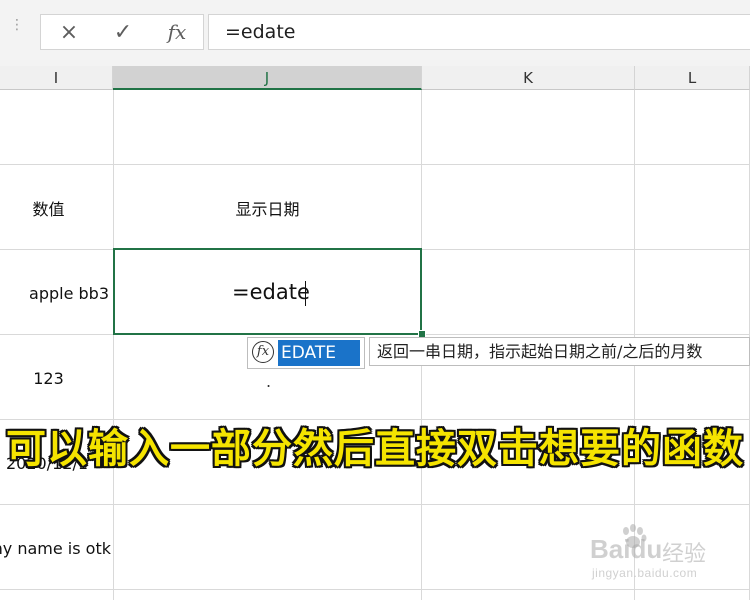 This screenshot has height=600, width=750. Describe the element at coordinates (69, 32) in the screenshot. I see `cancel-icon: ×` at that location.